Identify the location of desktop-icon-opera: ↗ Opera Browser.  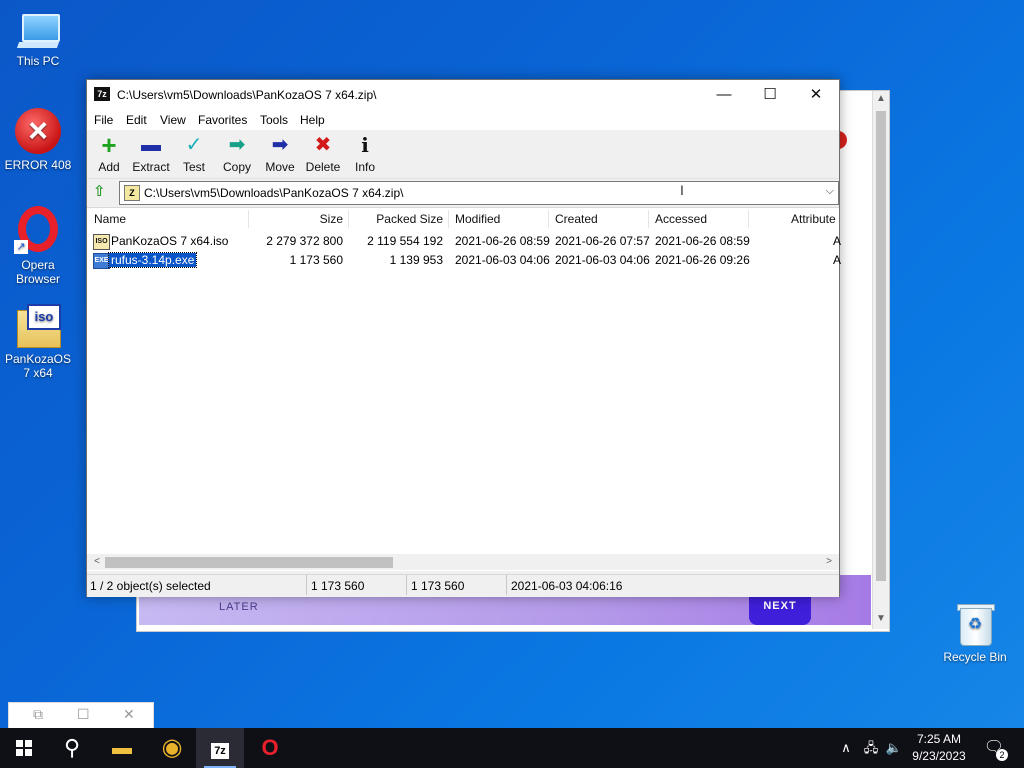
(38, 246).